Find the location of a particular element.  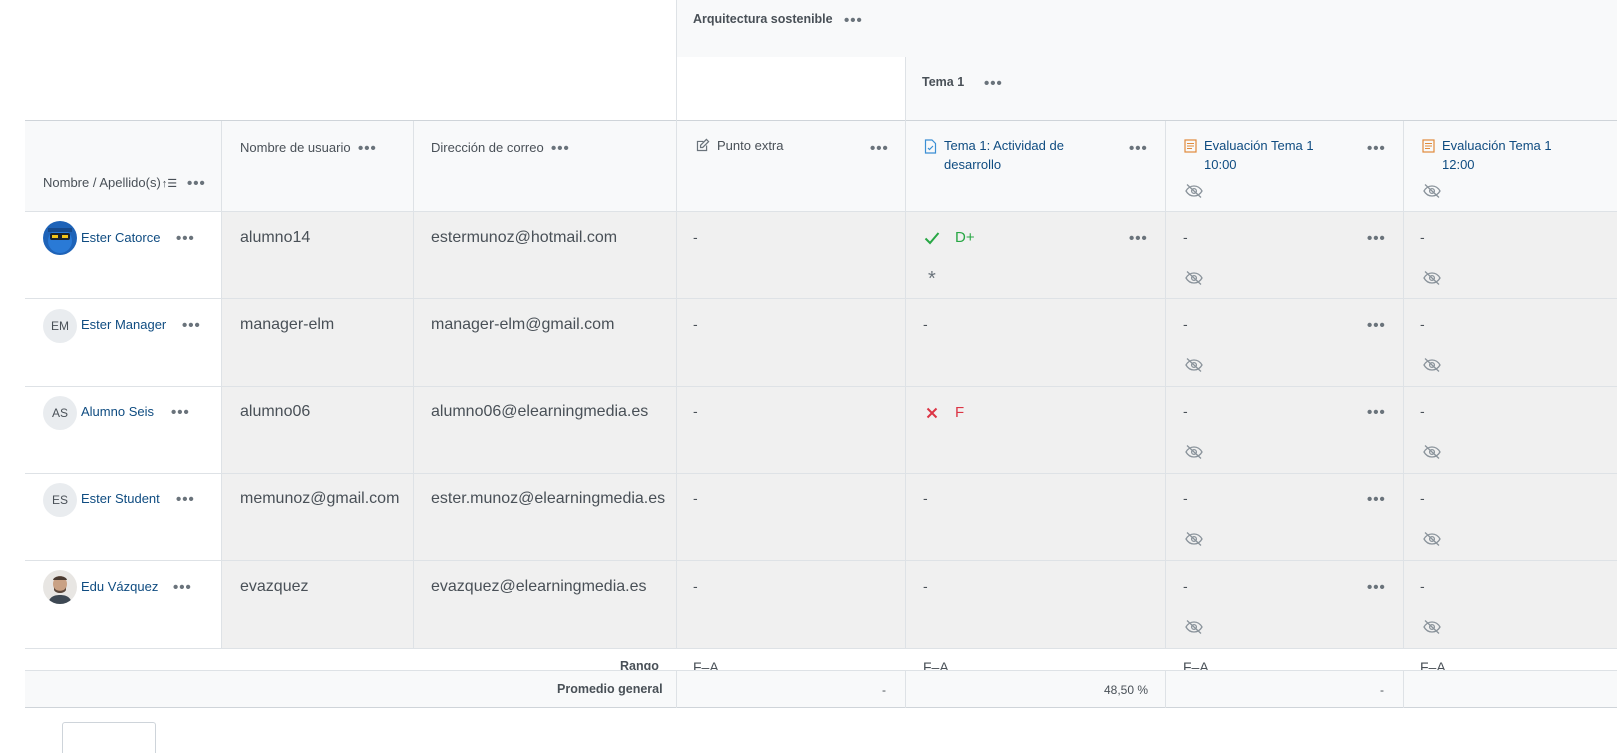

range-label: Rango is located at coordinates (639, 664).